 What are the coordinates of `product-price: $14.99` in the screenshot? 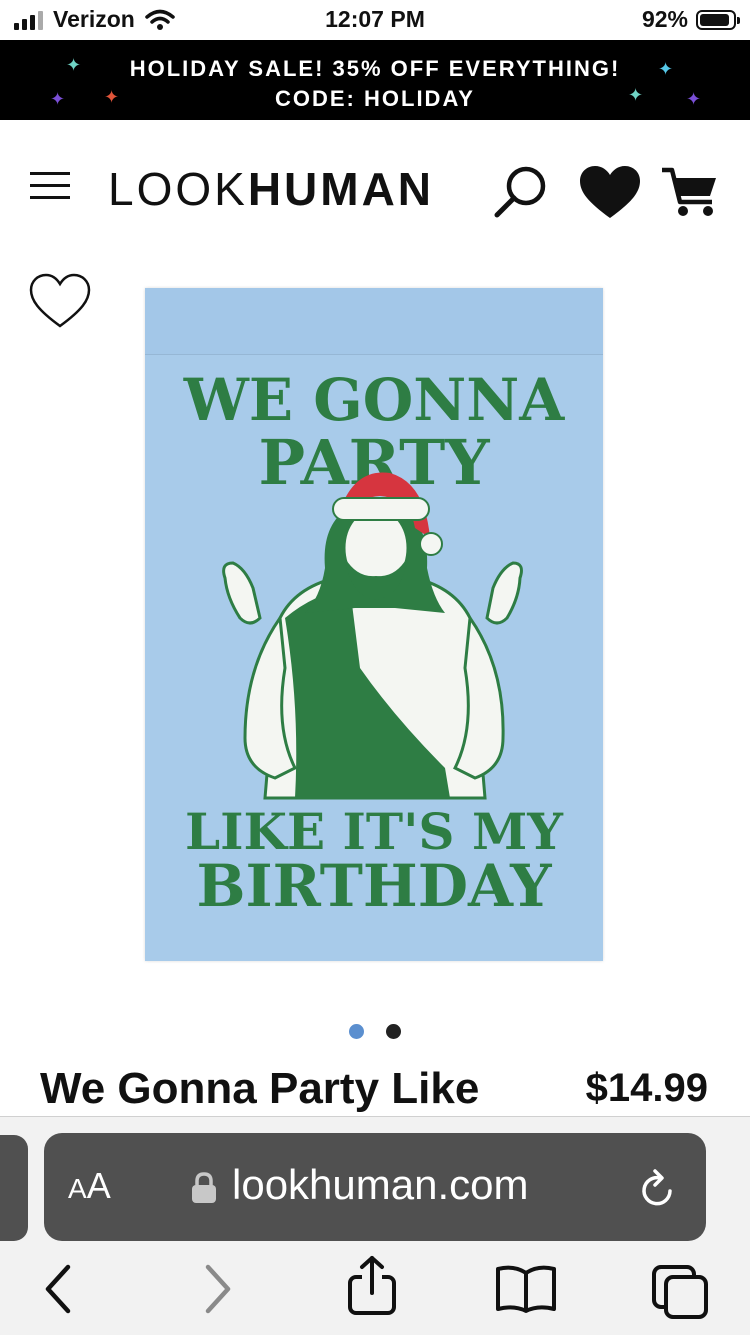 It's located at (646, 1088).